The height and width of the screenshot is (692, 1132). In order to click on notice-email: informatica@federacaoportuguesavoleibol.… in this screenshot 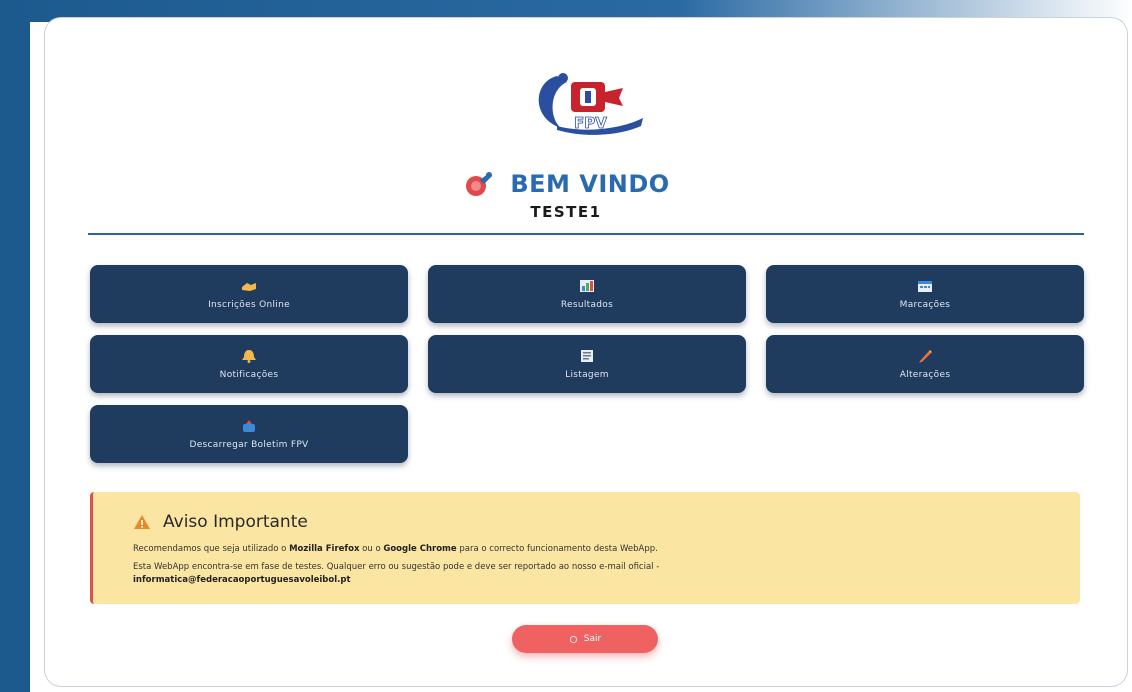, I will do `click(242, 580)`.